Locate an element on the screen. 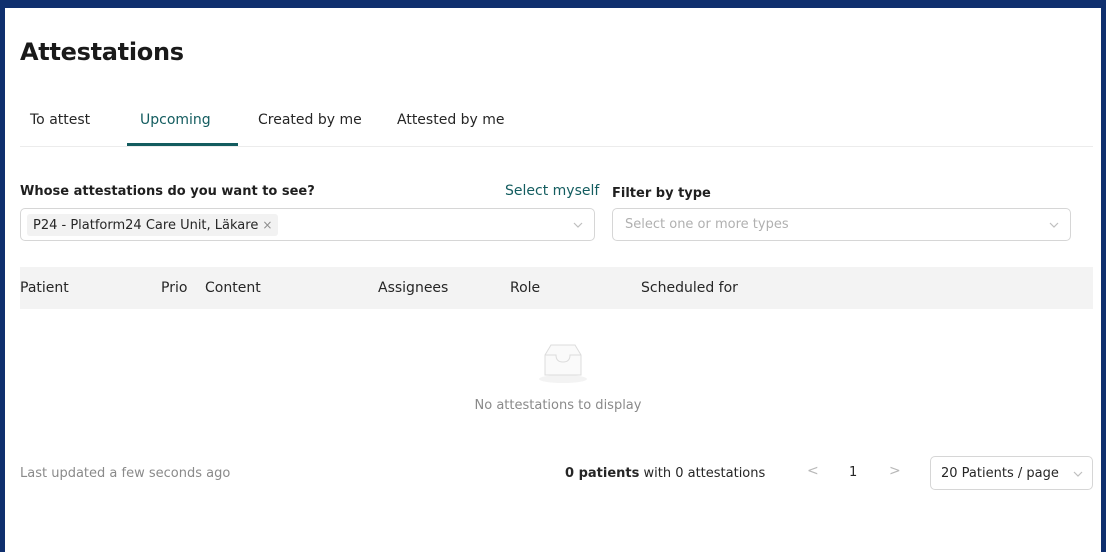 The image size is (1106, 552). selected-unit-tag-label: P24 - Platform24 Care Unit, Läkare is located at coordinates (146, 225).